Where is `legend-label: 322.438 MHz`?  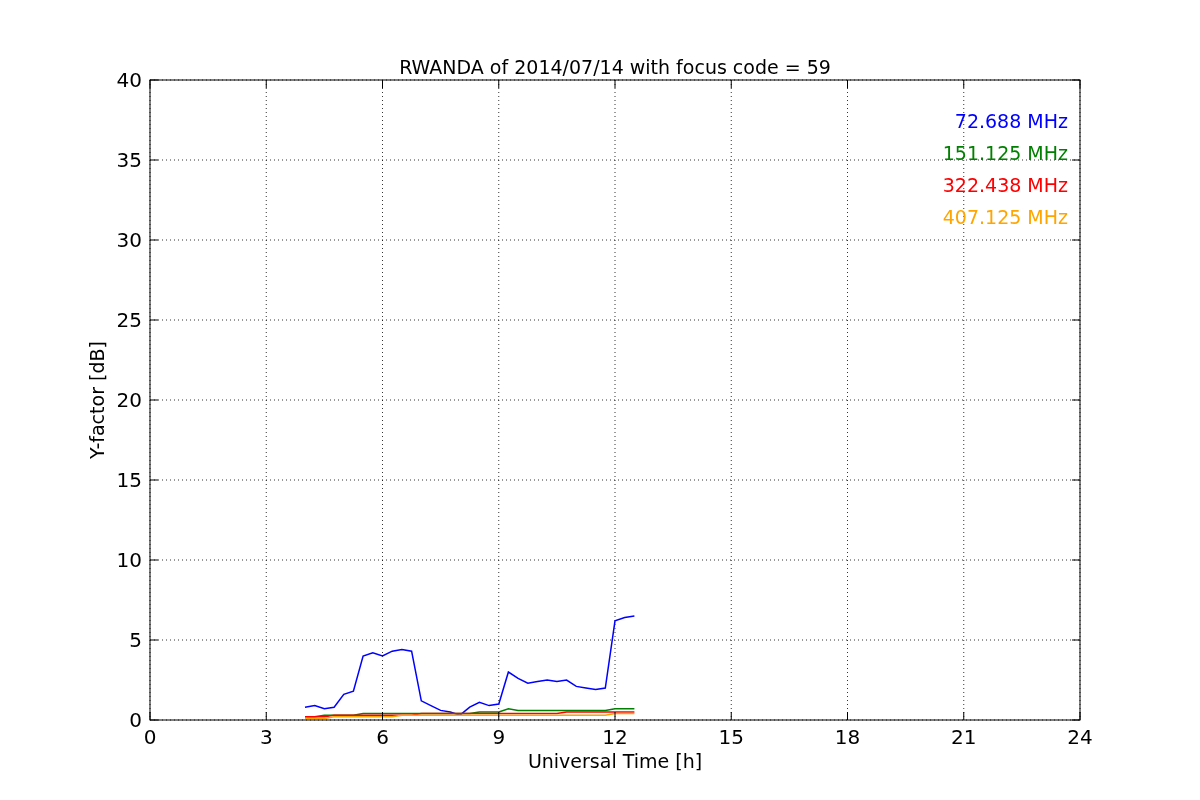
legend-label: 322.438 MHz is located at coordinates (1005, 185).